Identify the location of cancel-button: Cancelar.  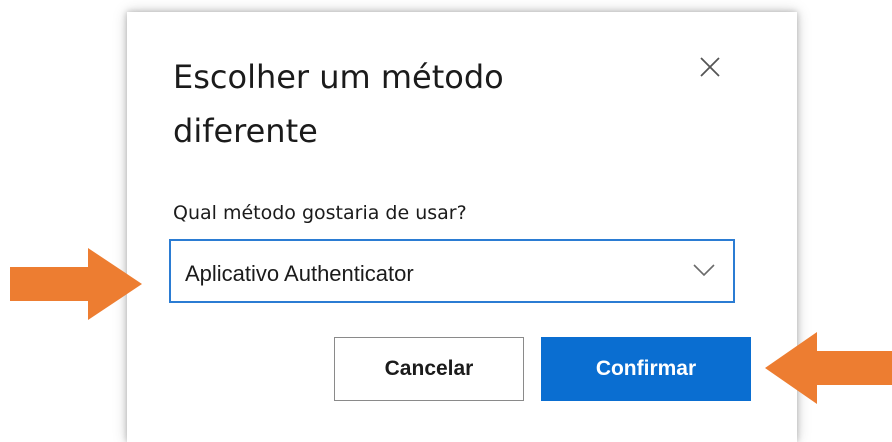
(429, 369).